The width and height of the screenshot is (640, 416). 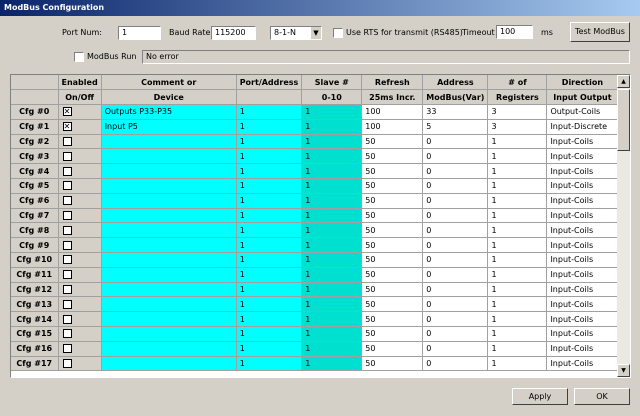 What do you see at coordinates (517, 127) in the screenshot?
I see `registers-cell: 3` at bounding box center [517, 127].